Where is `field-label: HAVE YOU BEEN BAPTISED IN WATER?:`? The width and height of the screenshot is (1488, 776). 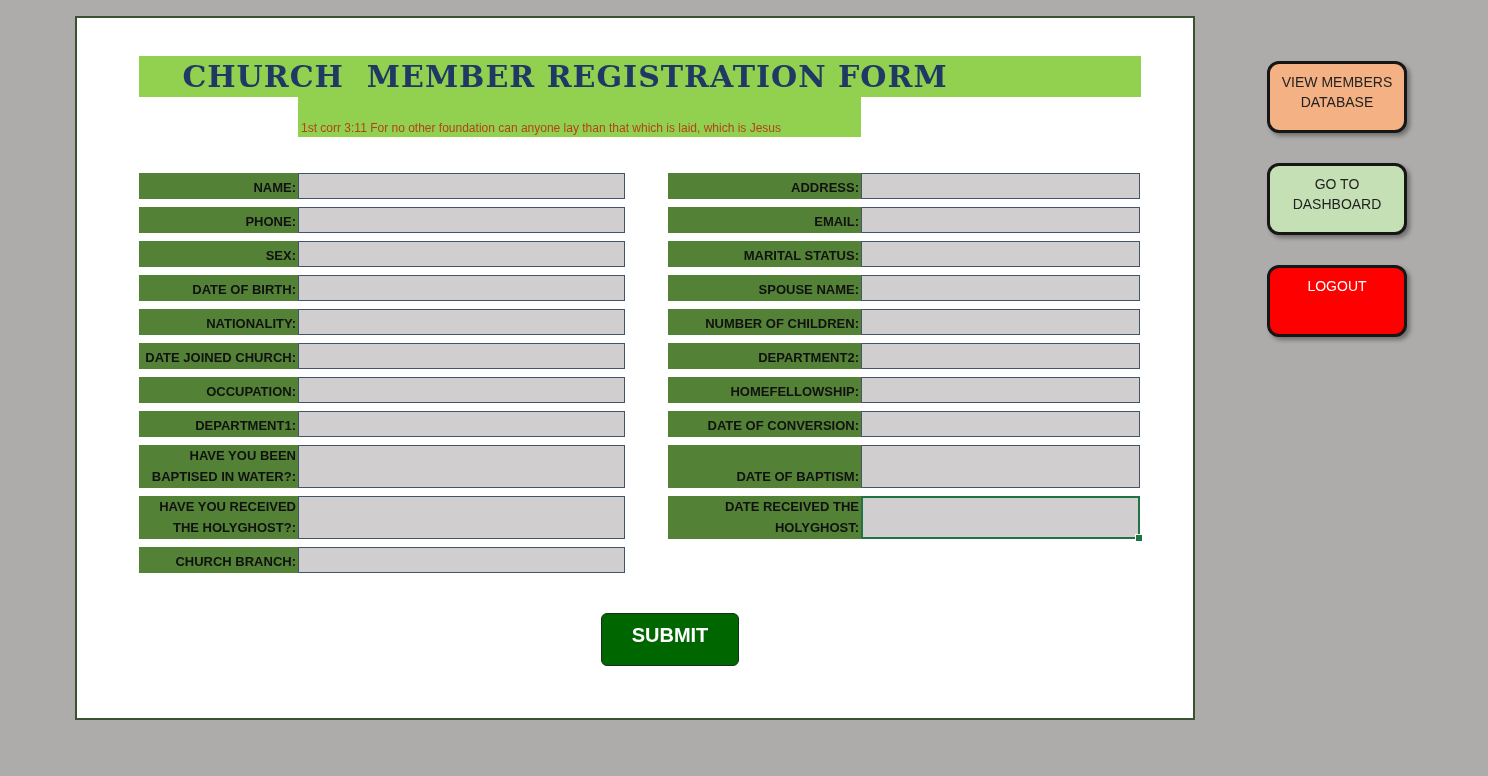 field-label: HAVE YOU BEEN BAPTISED IN WATER?: is located at coordinates (218, 466).